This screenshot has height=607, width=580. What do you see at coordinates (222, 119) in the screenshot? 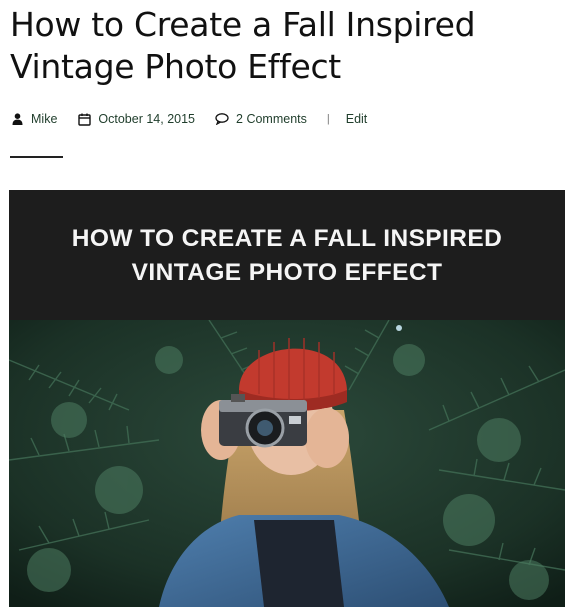
I see `comment-icon` at bounding box center [222, 119].